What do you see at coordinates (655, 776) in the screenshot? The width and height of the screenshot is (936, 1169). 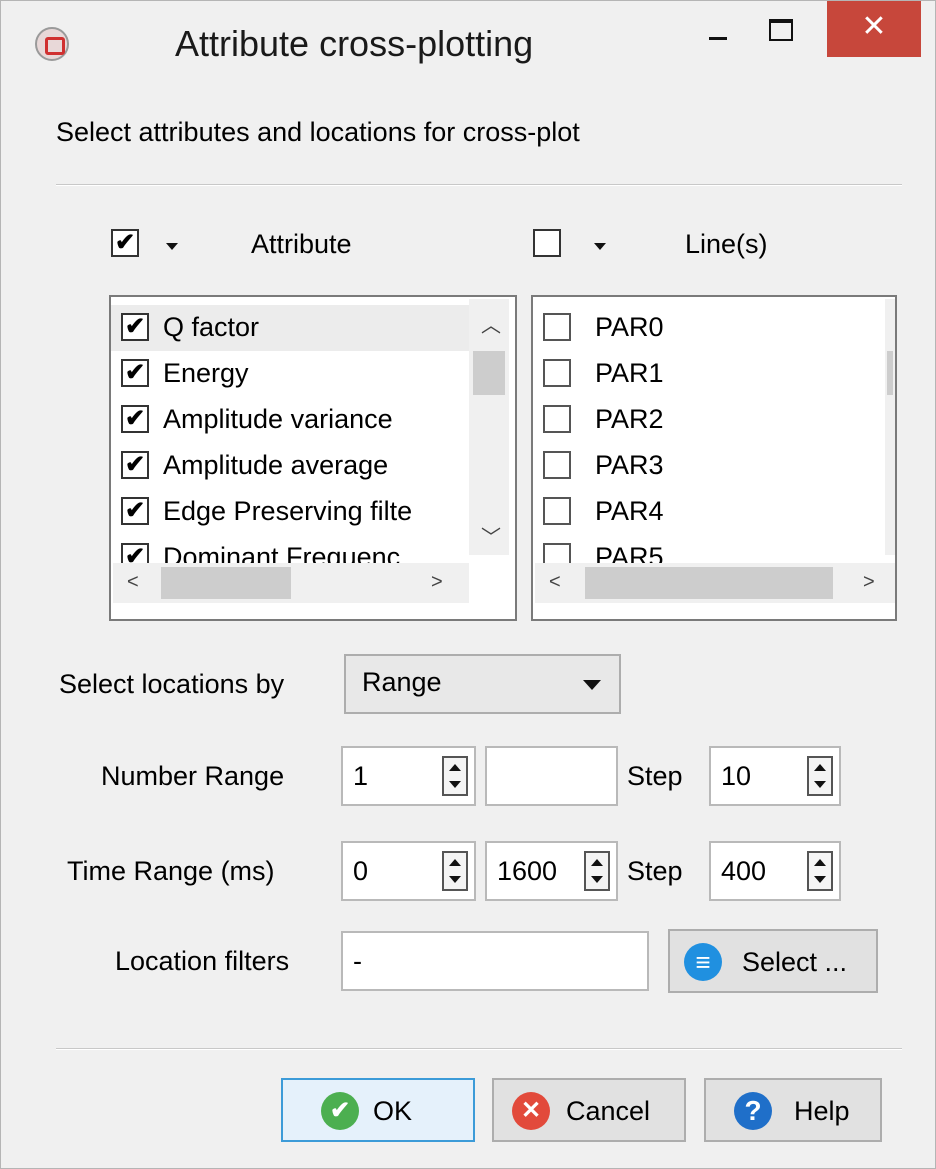 I see `number-range-step-label: Step` at bounding box center [655, 776].